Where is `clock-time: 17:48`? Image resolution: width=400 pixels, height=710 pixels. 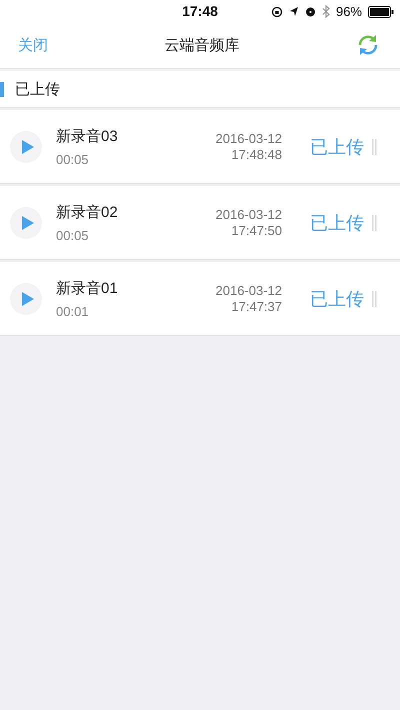 clock-time: 17:48 is located at coordinates (200, 11).